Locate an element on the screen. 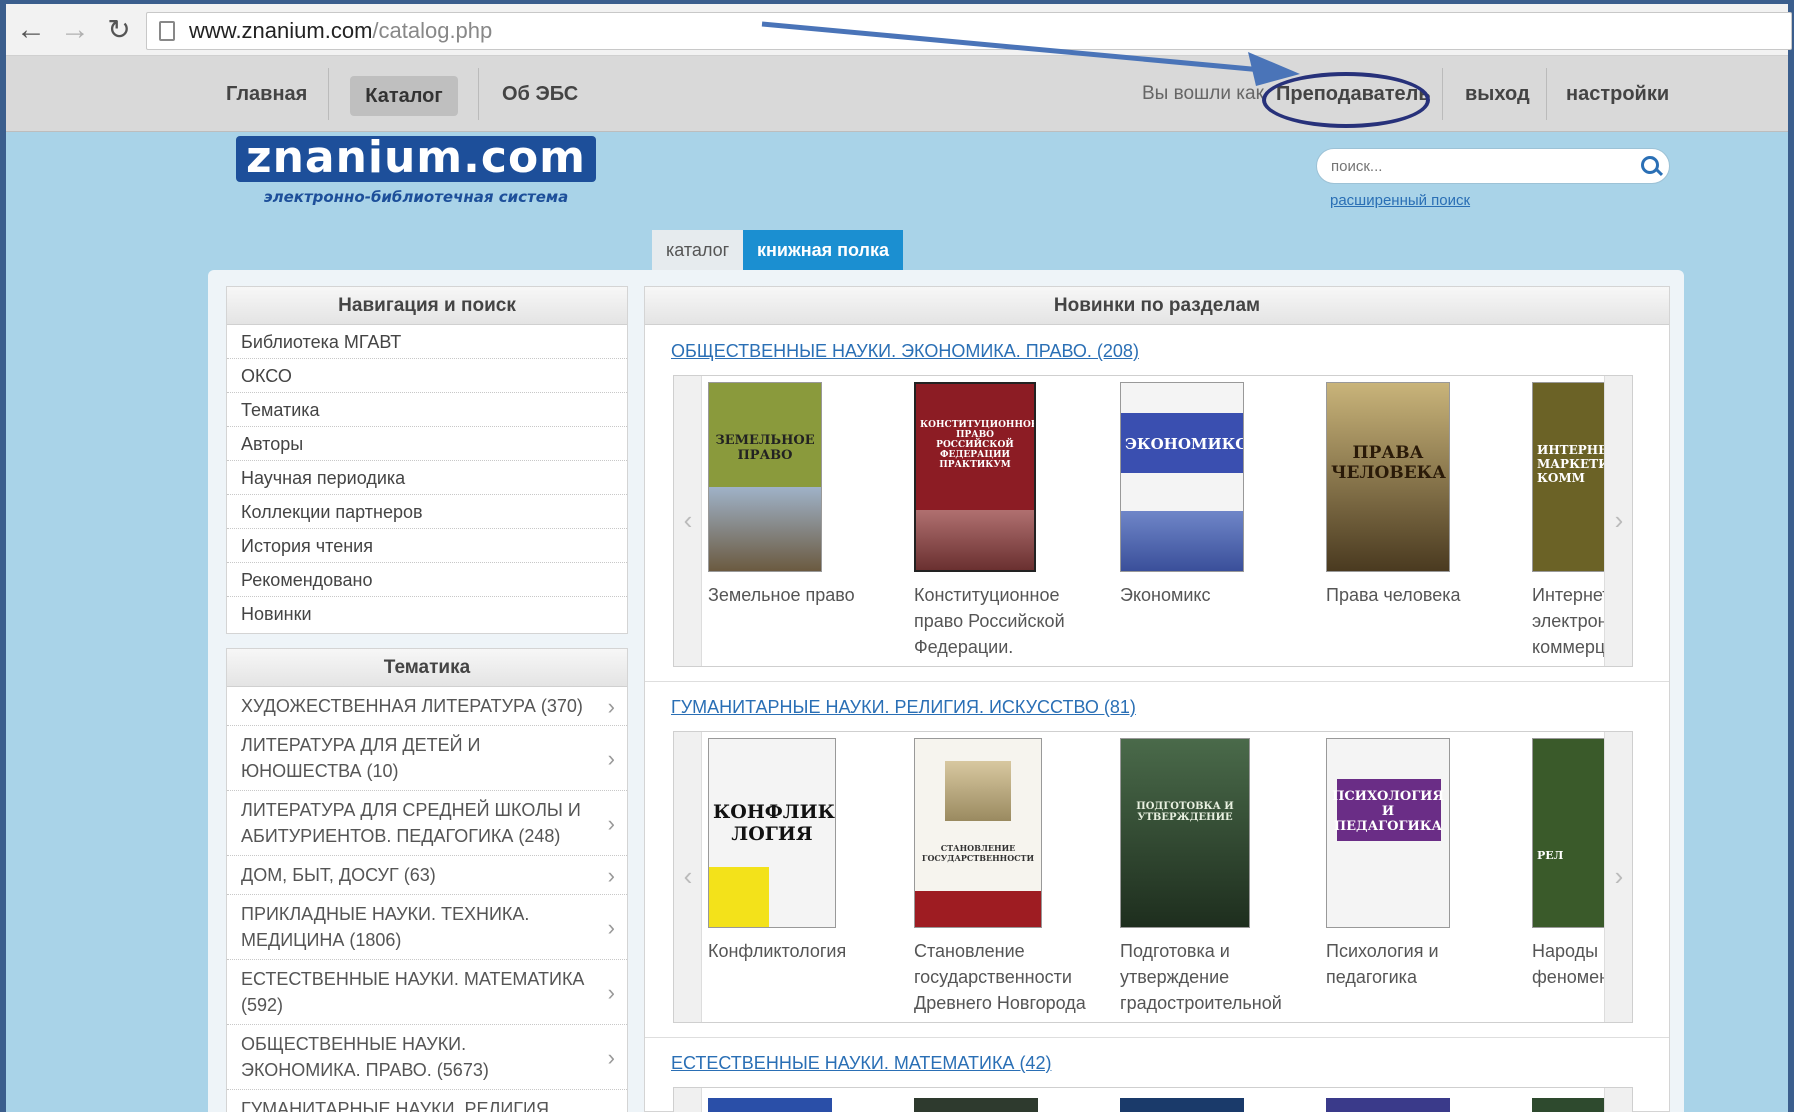  panel-title: Новинки по разделам is located at coordinates (1157, 306).